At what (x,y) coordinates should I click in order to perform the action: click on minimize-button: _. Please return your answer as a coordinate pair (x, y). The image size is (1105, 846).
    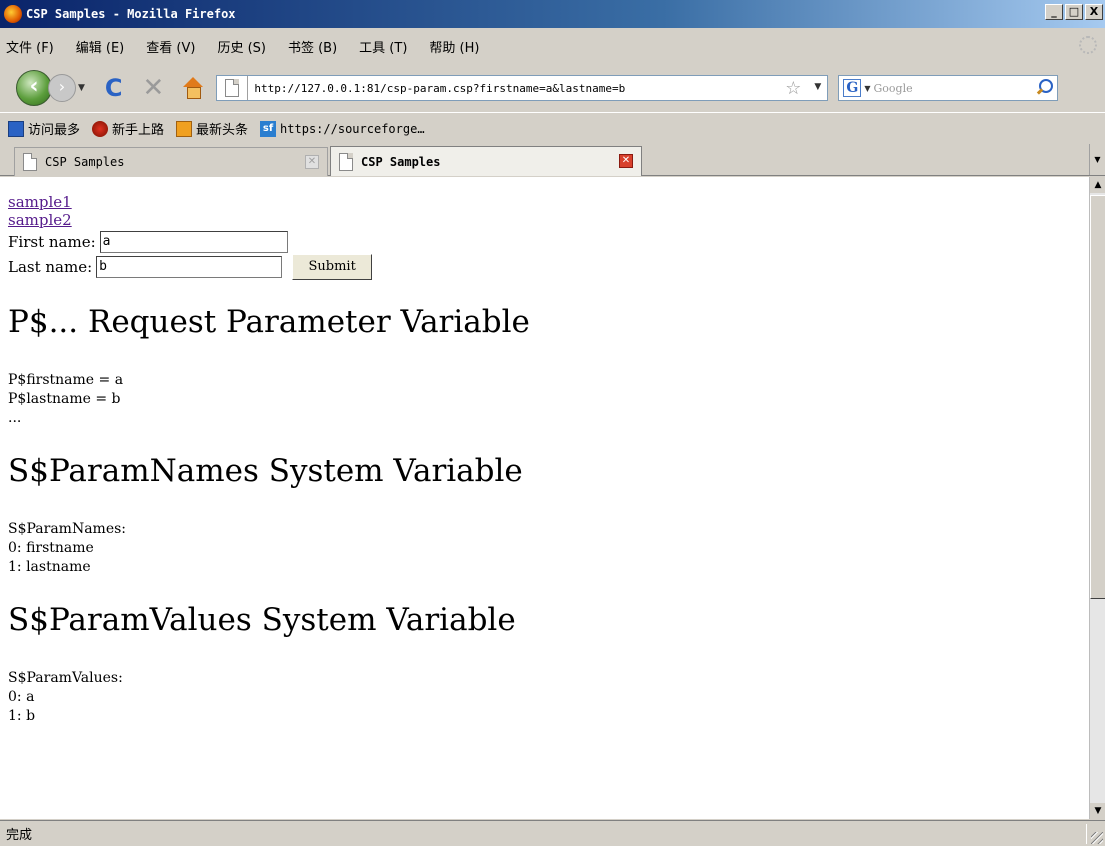
    Looking at the image, I should click on (1054, 12).